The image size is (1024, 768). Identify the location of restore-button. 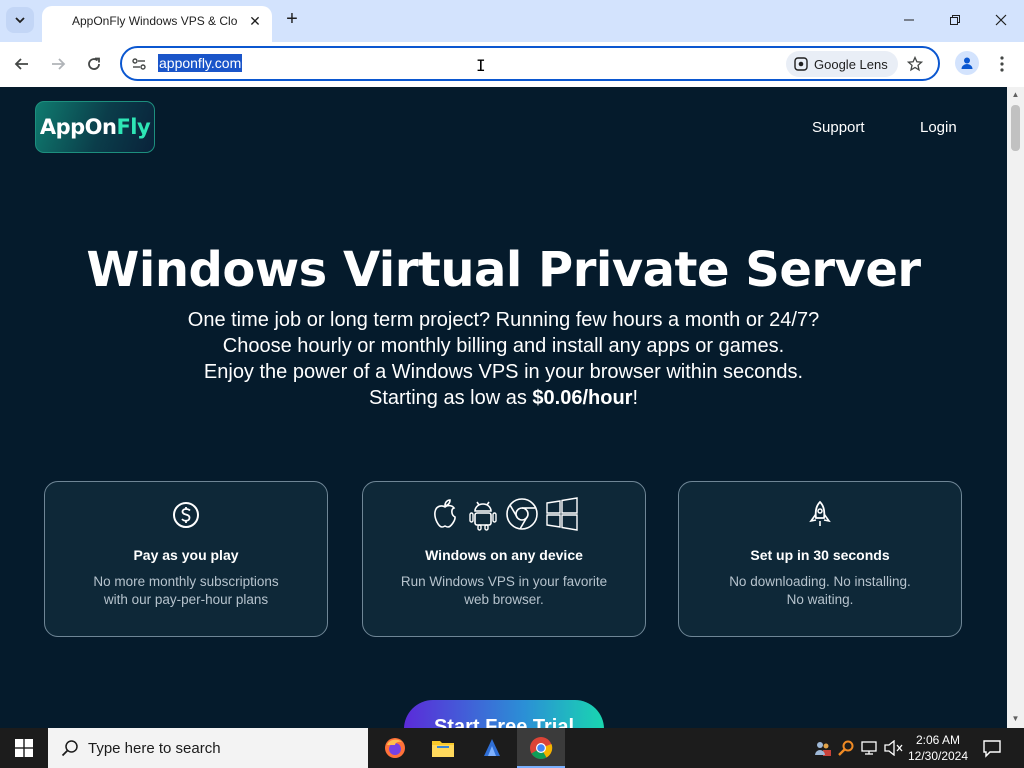
(955, 20).